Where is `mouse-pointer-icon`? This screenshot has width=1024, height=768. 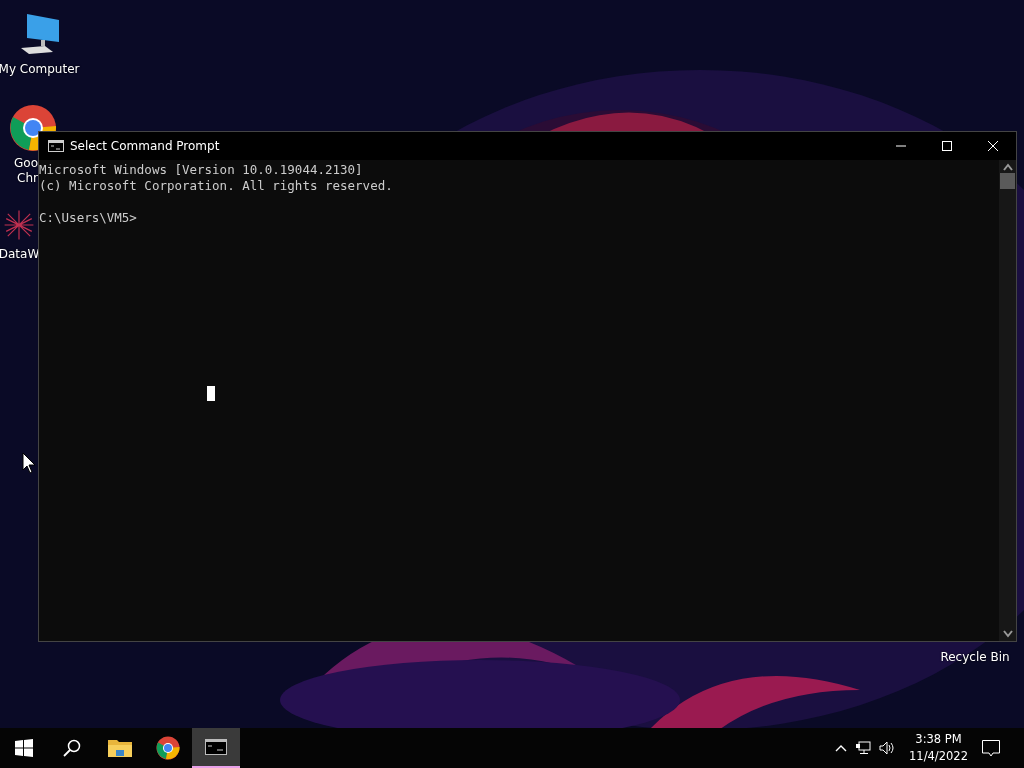 mouse-pointer-icon is located at coordinates (29, 463).